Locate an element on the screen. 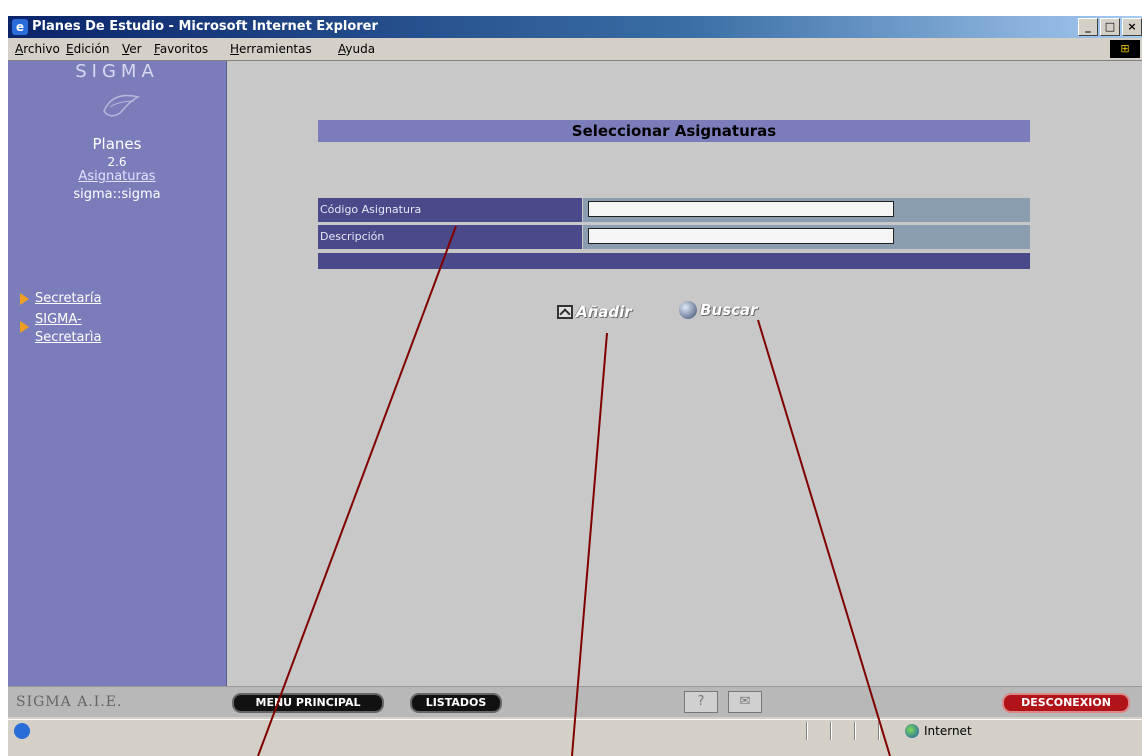  field-label: Código Asignatura is located at coordinates (450, 210).